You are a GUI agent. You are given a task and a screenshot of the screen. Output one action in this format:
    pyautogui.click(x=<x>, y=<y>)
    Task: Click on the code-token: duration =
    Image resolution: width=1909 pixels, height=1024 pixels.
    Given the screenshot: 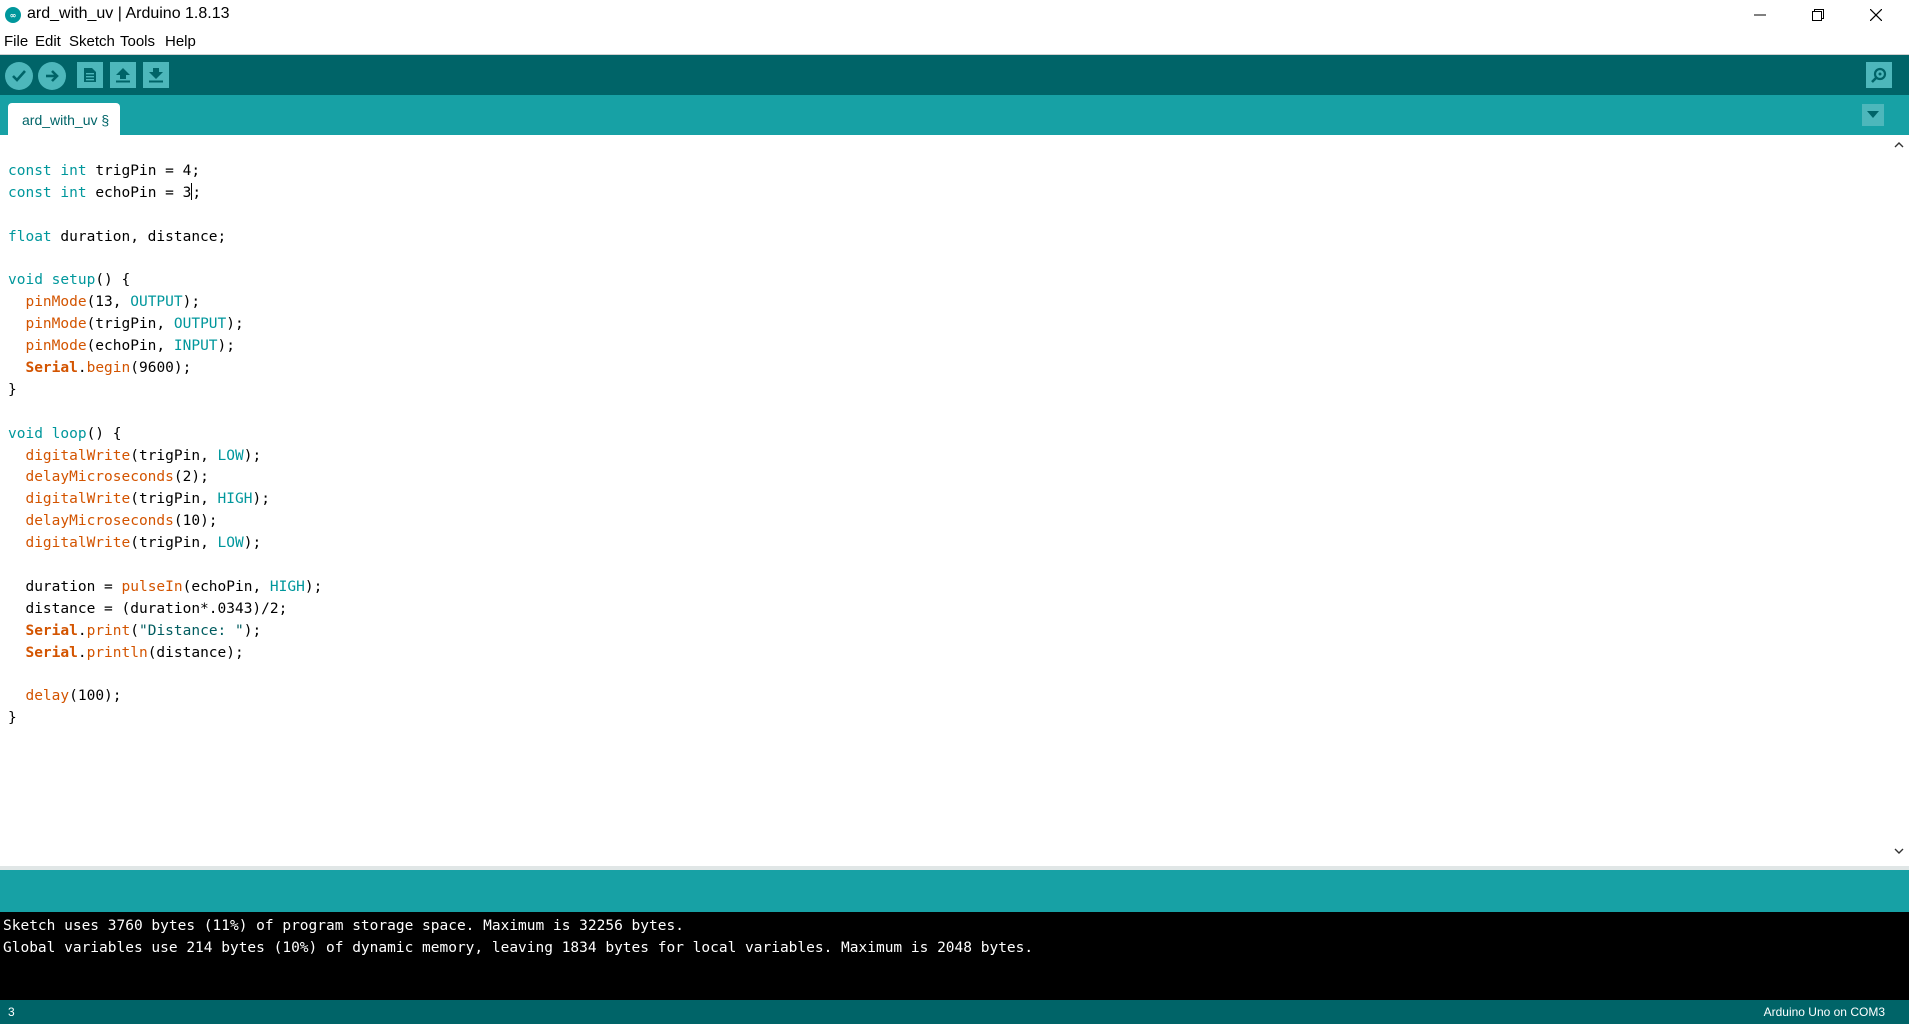 What is the action you would take?
    pyautogui.click(x=65, y=586)
    